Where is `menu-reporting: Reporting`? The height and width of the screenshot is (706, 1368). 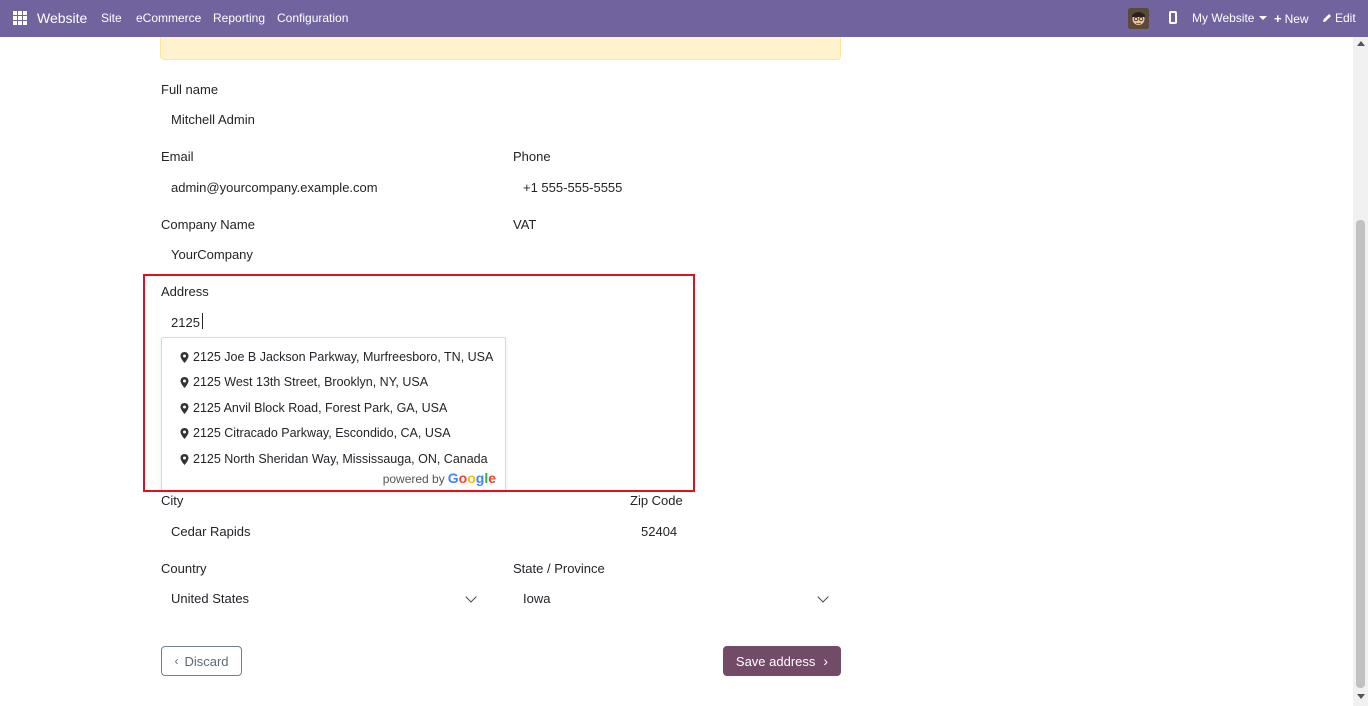 menu-reporting: Reporting is located at coordinates (239, 18).